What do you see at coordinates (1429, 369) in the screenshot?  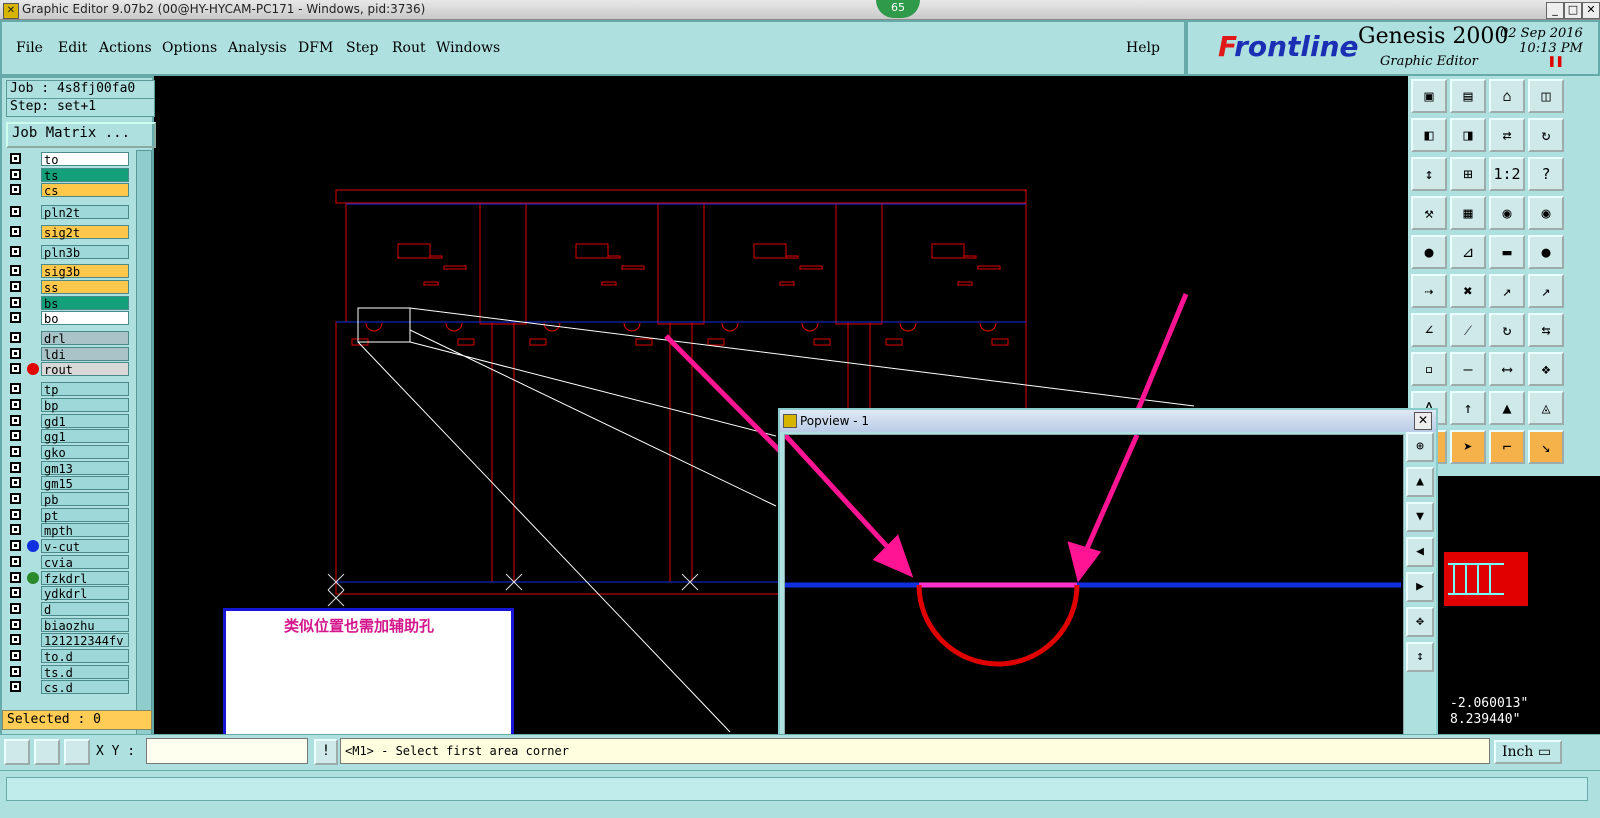 I see `point-icon: ▫` at bounding box center [1429, 369].